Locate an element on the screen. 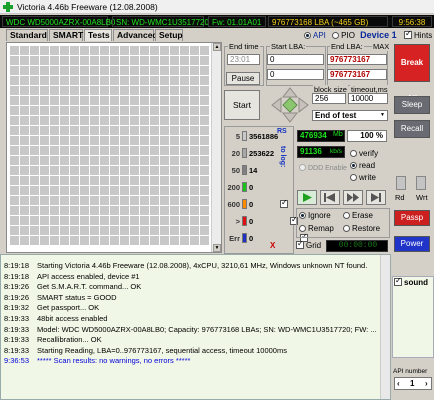 The height and width of the screenshot is (400, 434). sleep-button: Sleep is located at coordinates (412, 105).